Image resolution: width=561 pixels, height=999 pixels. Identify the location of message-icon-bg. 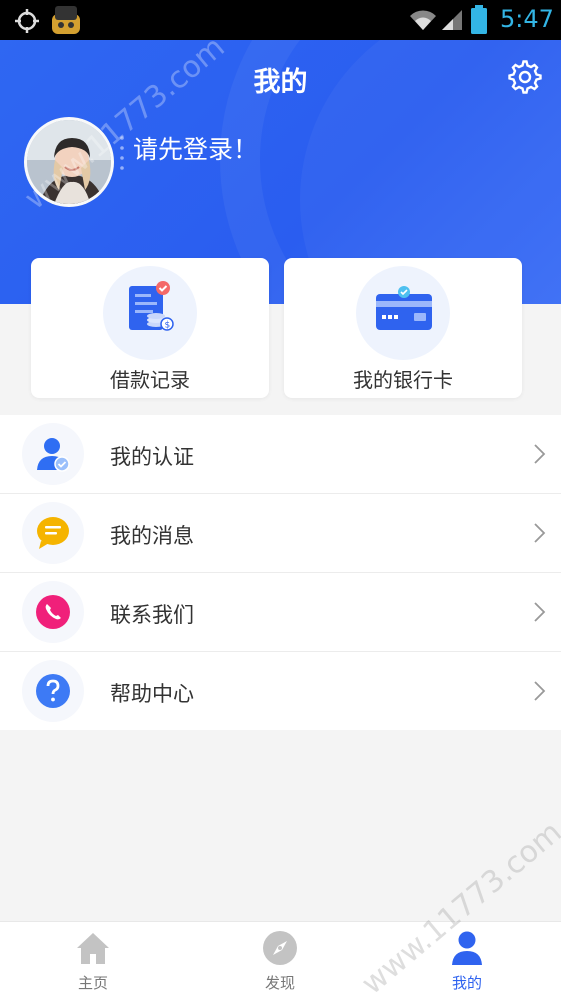
(53, 533).